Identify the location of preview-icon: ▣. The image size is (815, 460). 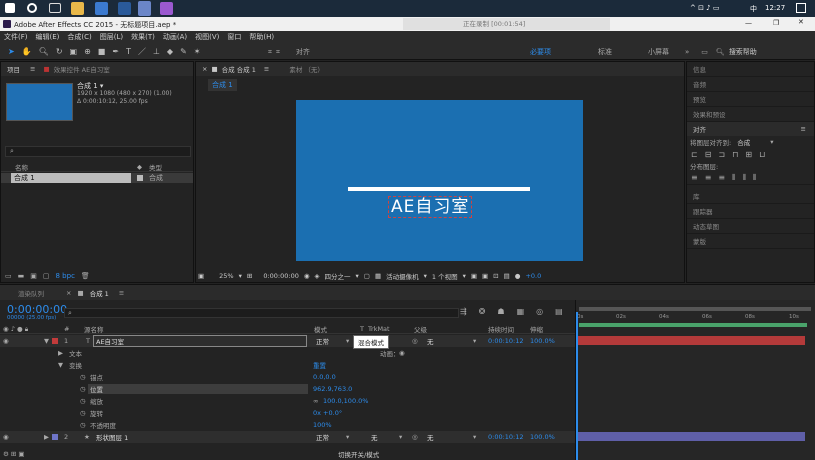
(201, 276).